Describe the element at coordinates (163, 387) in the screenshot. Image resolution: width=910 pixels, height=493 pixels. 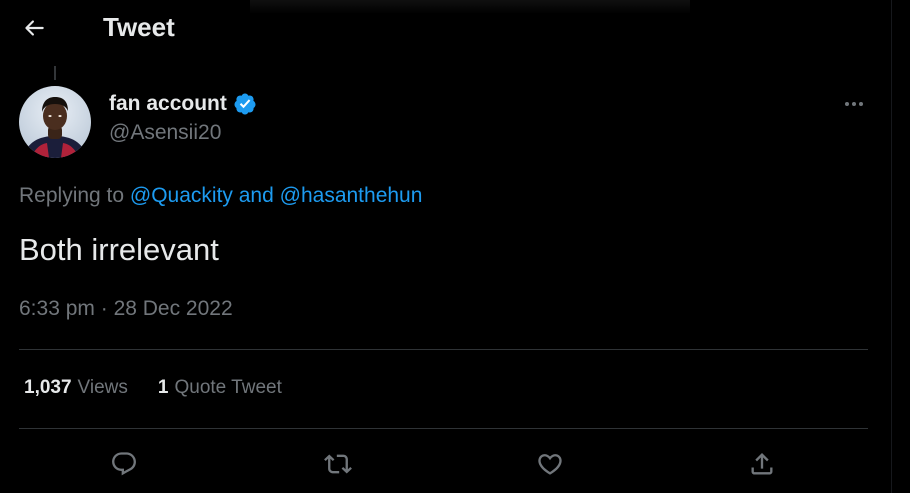
I see `quote-tweets-count: 1` at that location.